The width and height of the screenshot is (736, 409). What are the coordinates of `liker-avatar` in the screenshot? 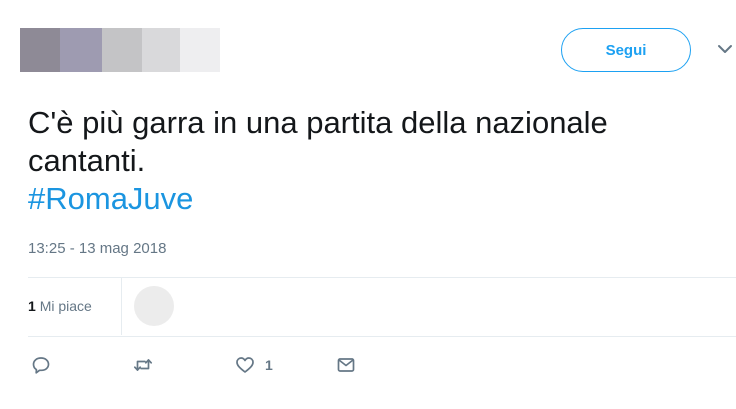 It's located at (154, 306).